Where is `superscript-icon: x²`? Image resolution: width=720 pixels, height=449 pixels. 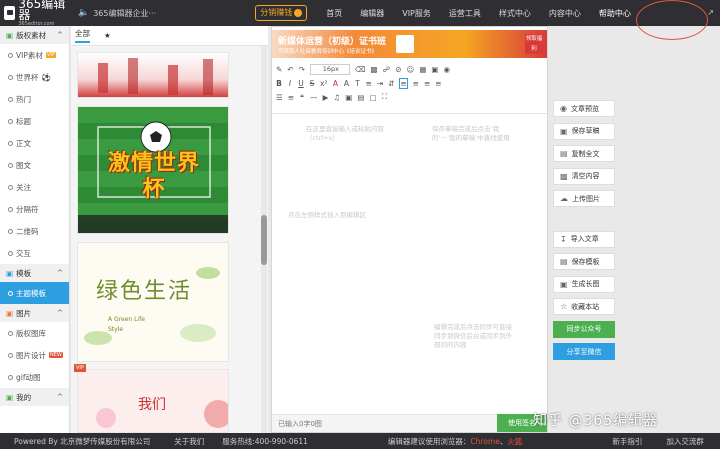 superscript-icon: x² is located at coordinates (323, 83).